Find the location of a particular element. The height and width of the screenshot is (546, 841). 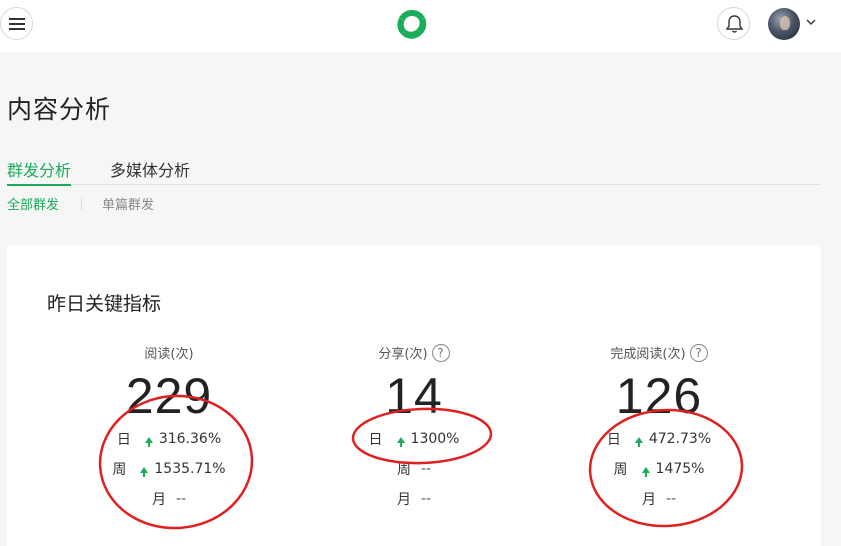

trend-value: 316.36% is located at coordinates (190, 439).